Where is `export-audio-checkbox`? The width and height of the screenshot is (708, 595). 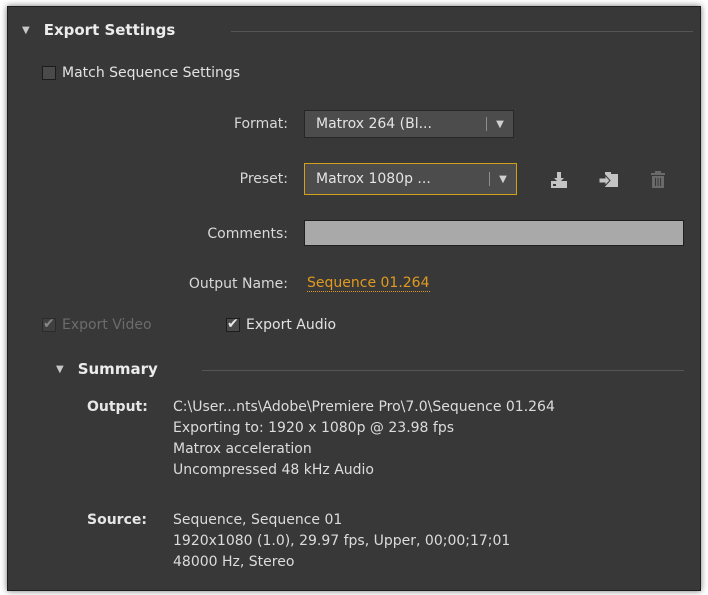 export-audio-checkbox is located at coordinates (233, 324).